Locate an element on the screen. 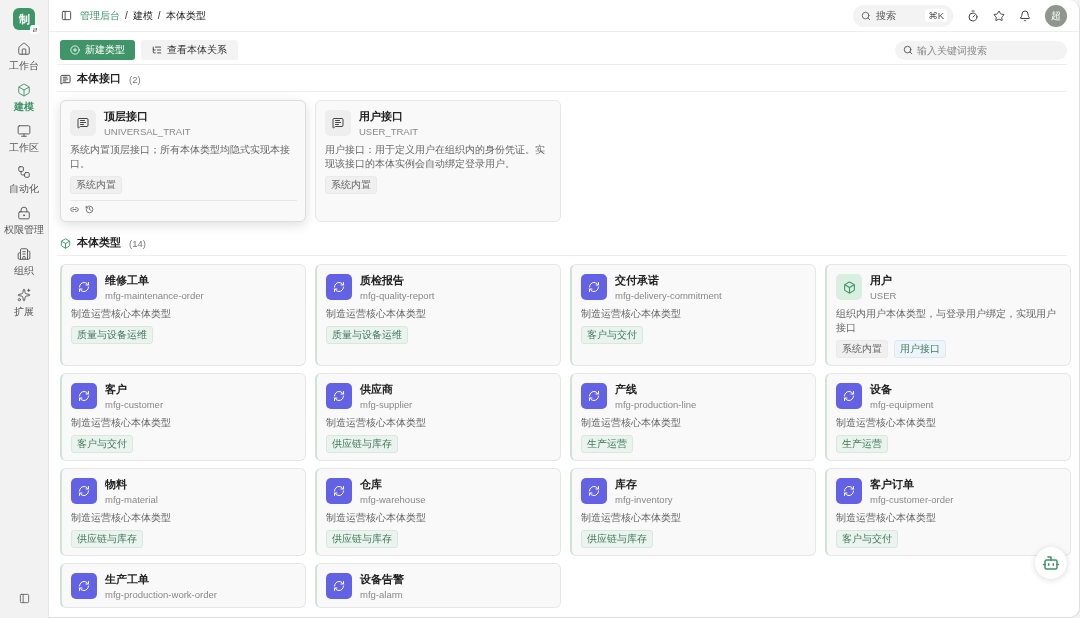 This screenshot has height=618, width=1080. type-card: 物料 mfg-material 制造运营核心本体类型 供应链与库存 is located at coordinates (183, 512).